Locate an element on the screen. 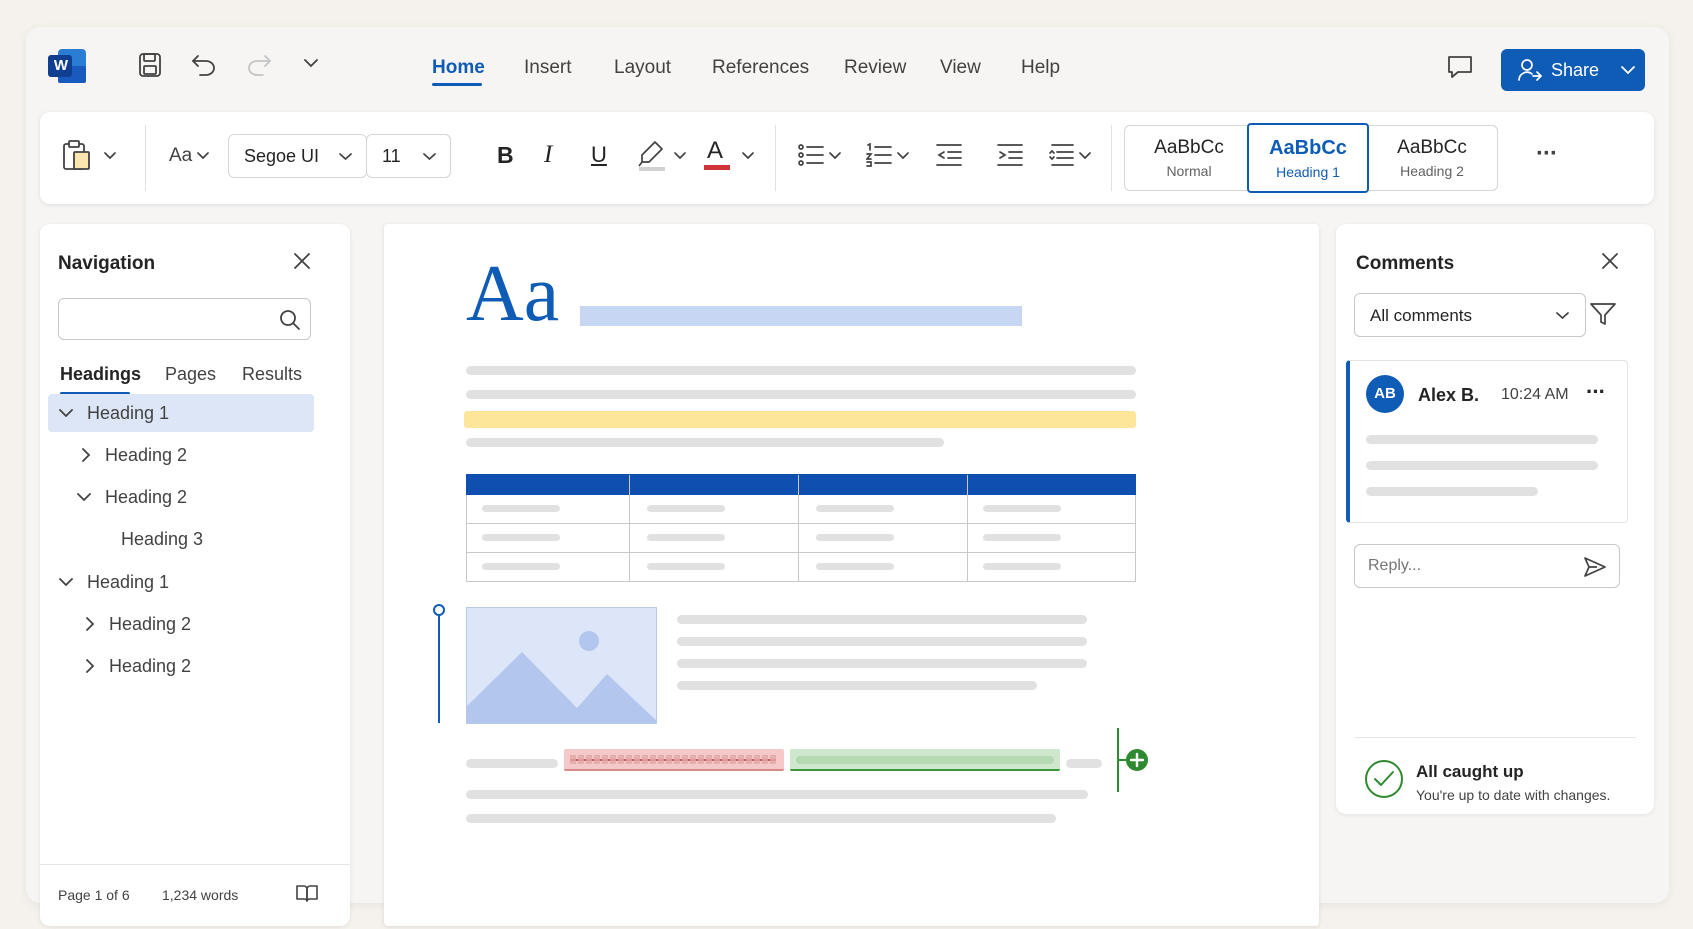  font-size-select: 11 is located at coordinates (408, 156).